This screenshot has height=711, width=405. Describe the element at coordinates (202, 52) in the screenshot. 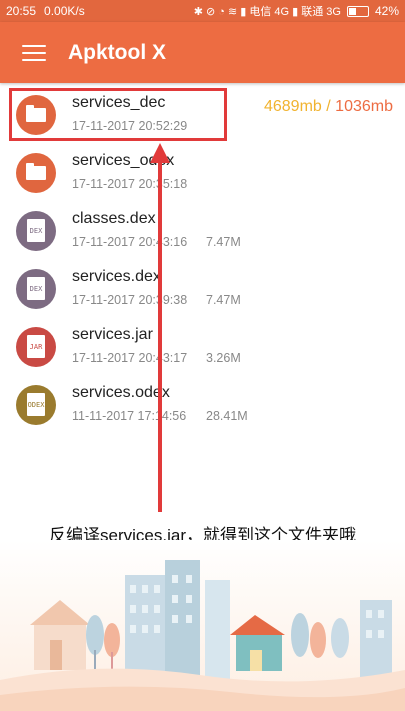

I see `app-bar: Apktool X` at that location.